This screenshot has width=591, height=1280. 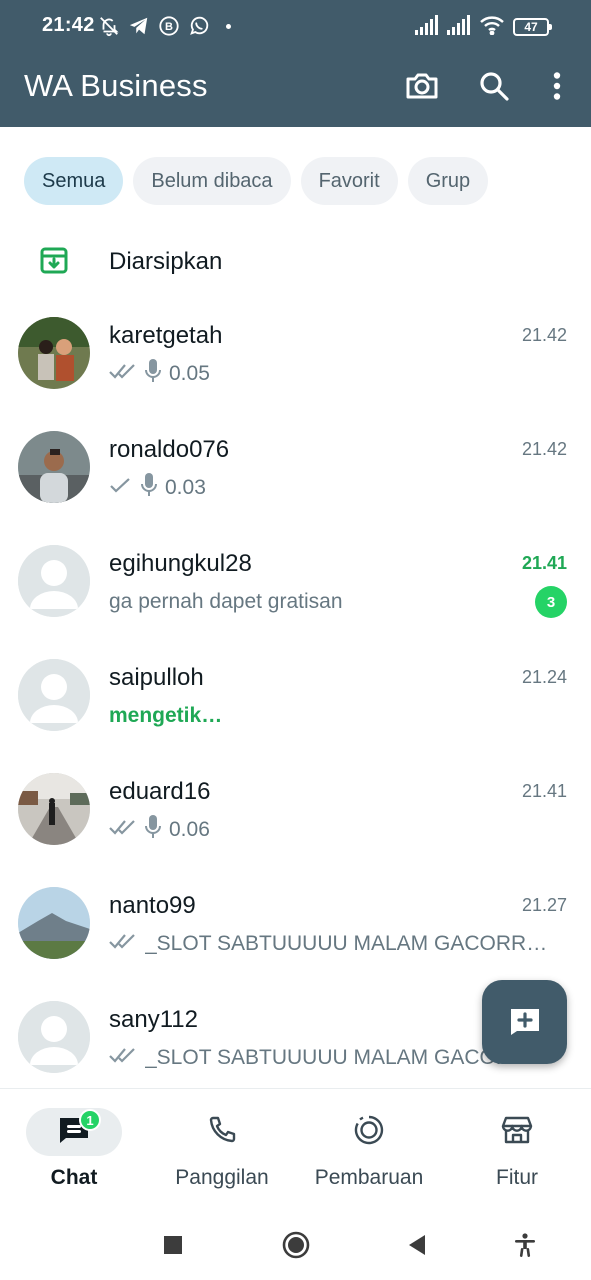 I want to click on chat-name: eduard16, so click(x=160, y=791).